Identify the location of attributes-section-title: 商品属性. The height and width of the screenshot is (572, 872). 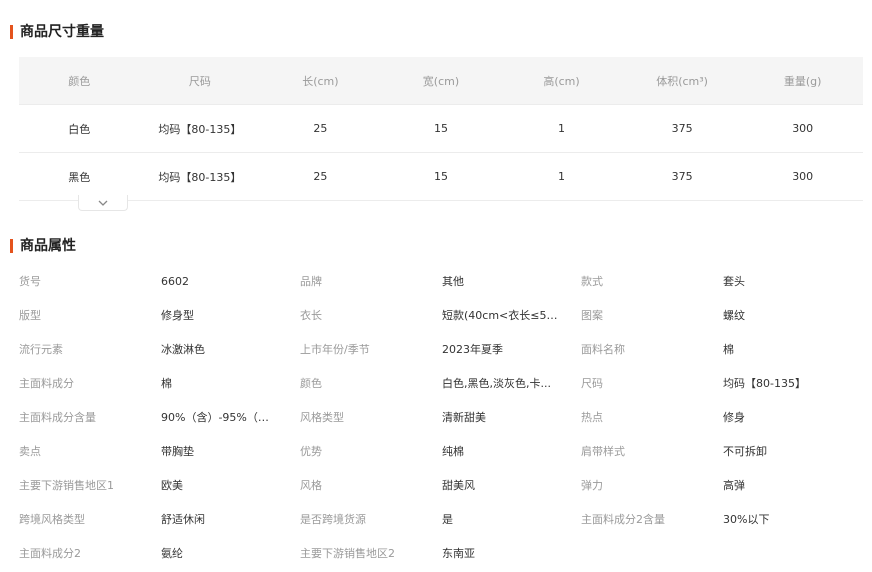
(43, 246).